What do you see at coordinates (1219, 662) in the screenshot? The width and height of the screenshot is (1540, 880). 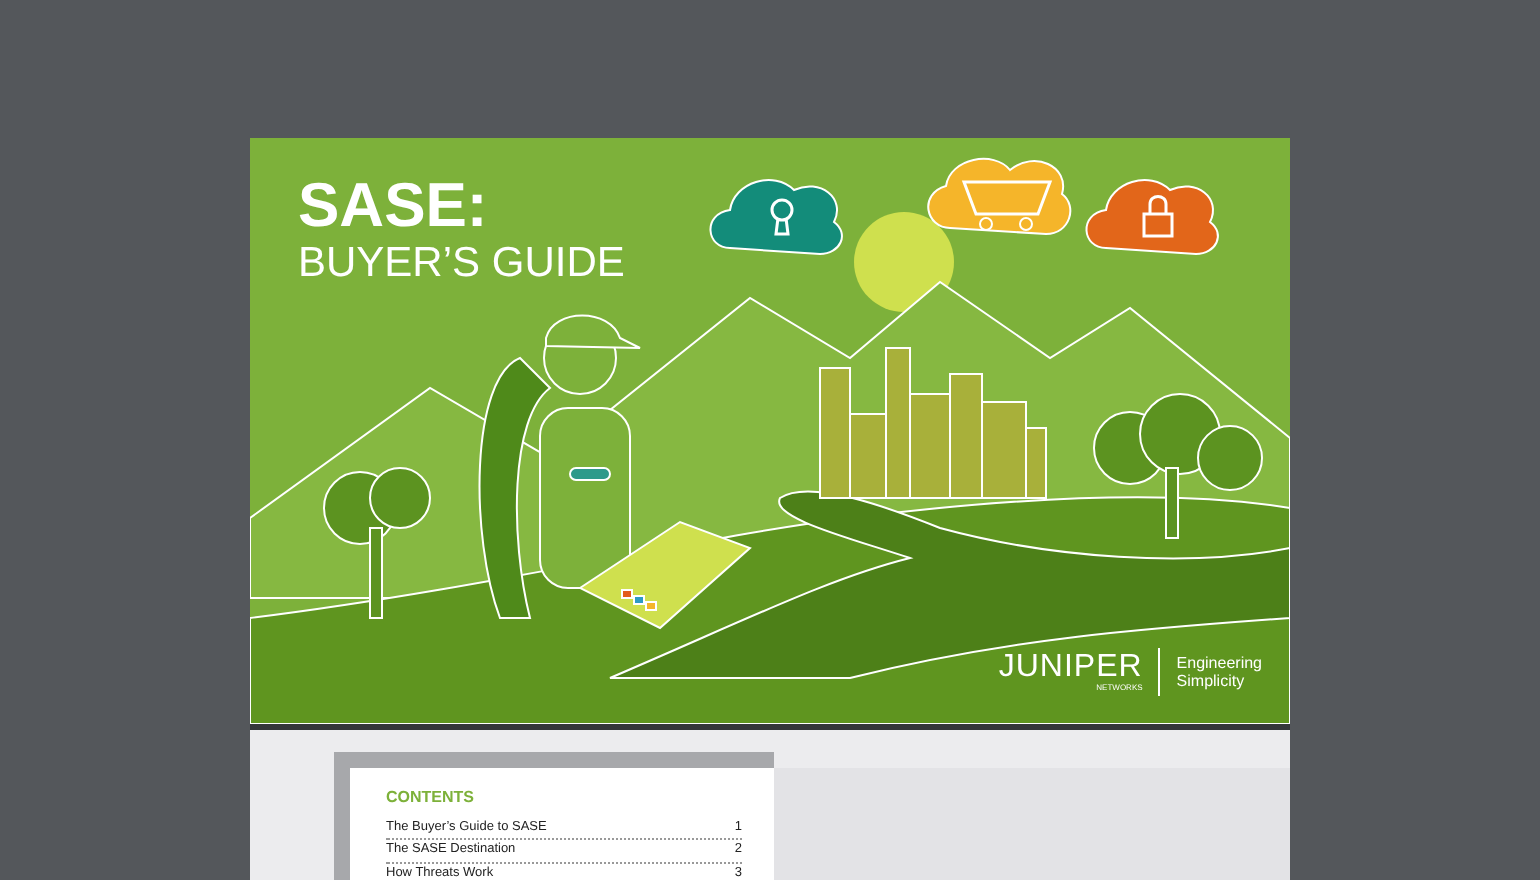 I see `tagline-text: Engineering` at bounding box center [1219, 662].